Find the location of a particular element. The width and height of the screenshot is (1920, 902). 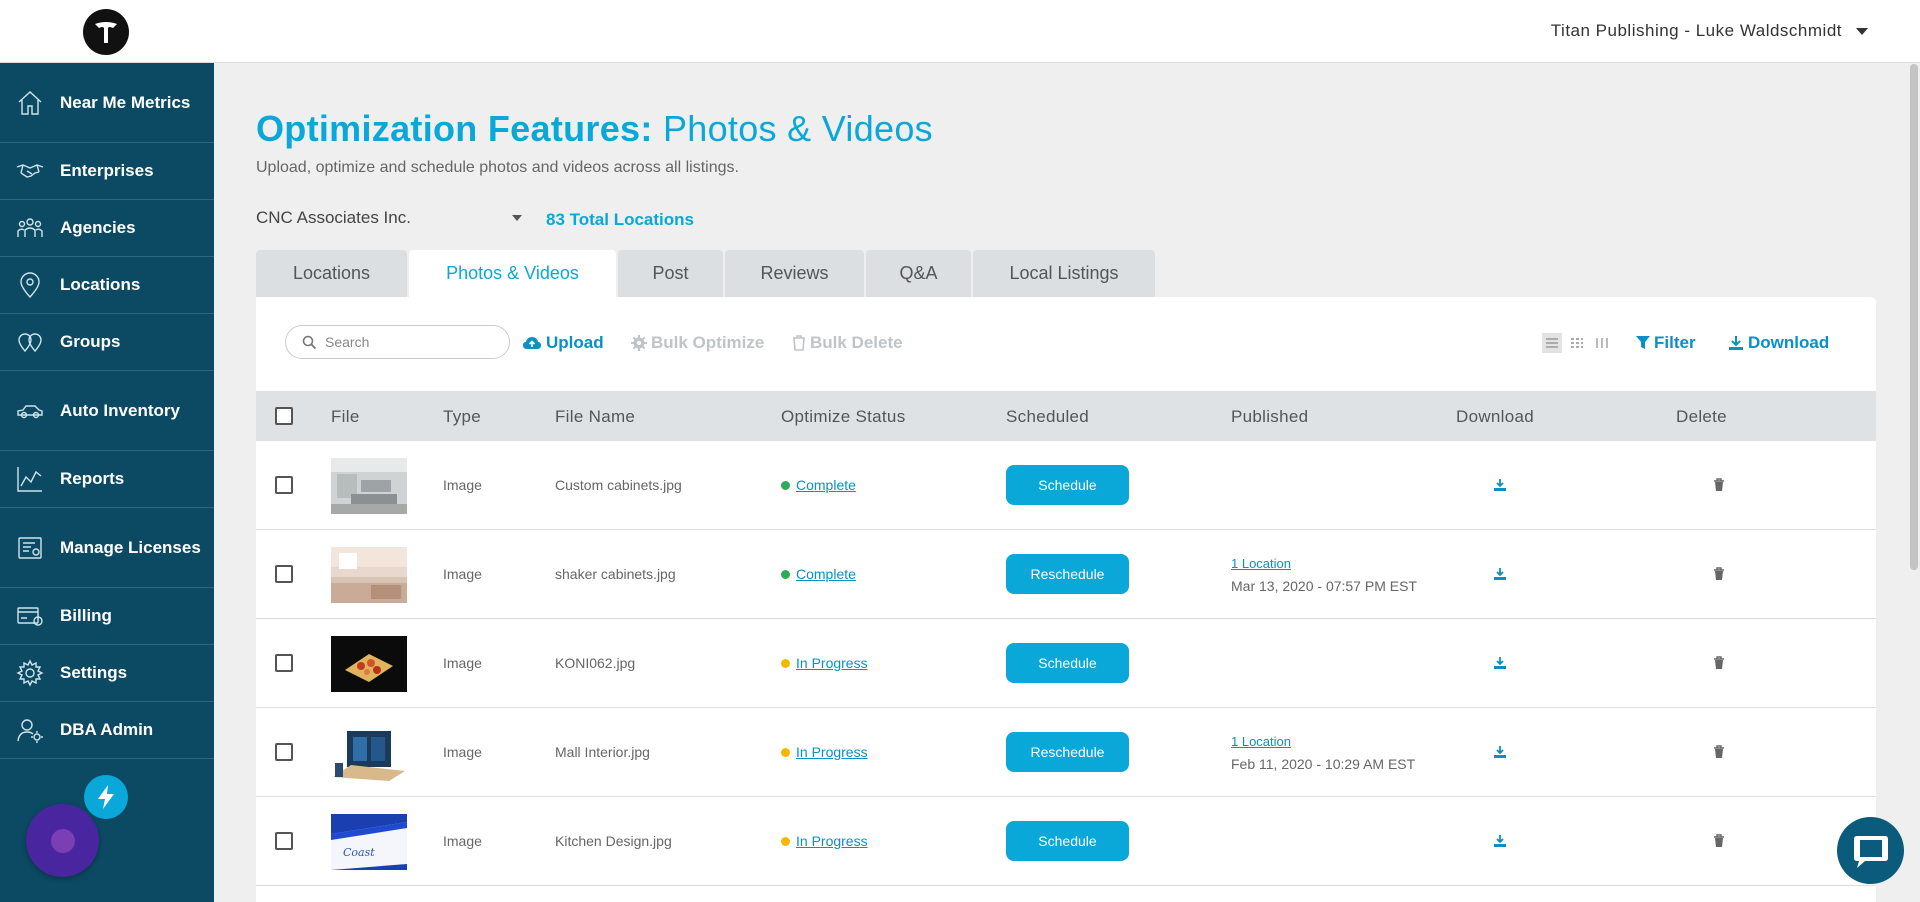

company-select: CNC Associates Inc. is located at coordinates (389, 218).